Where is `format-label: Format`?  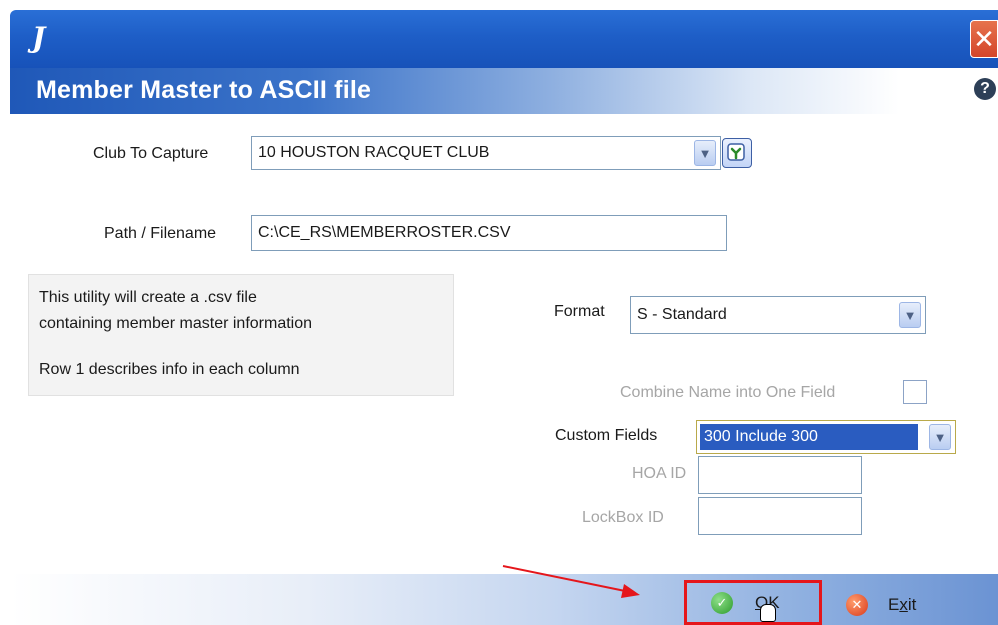 format-label: Format is located at coordinates (579, 311).